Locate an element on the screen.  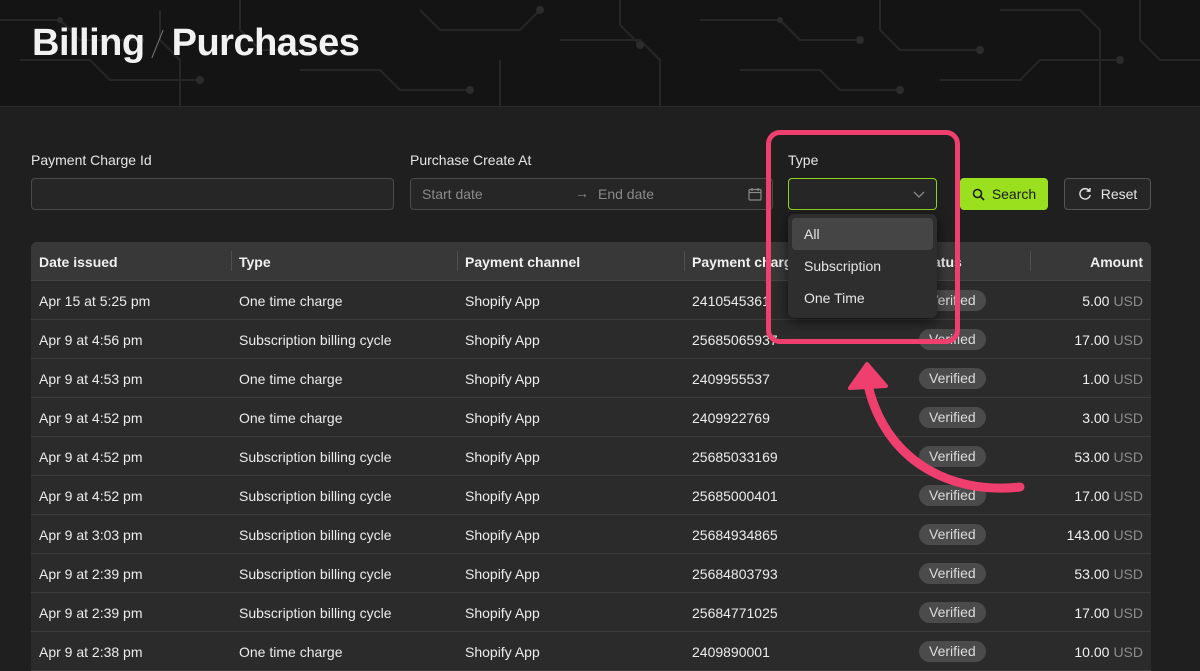
column-header-channel: Payment channel is located at coordinates (522, 262).